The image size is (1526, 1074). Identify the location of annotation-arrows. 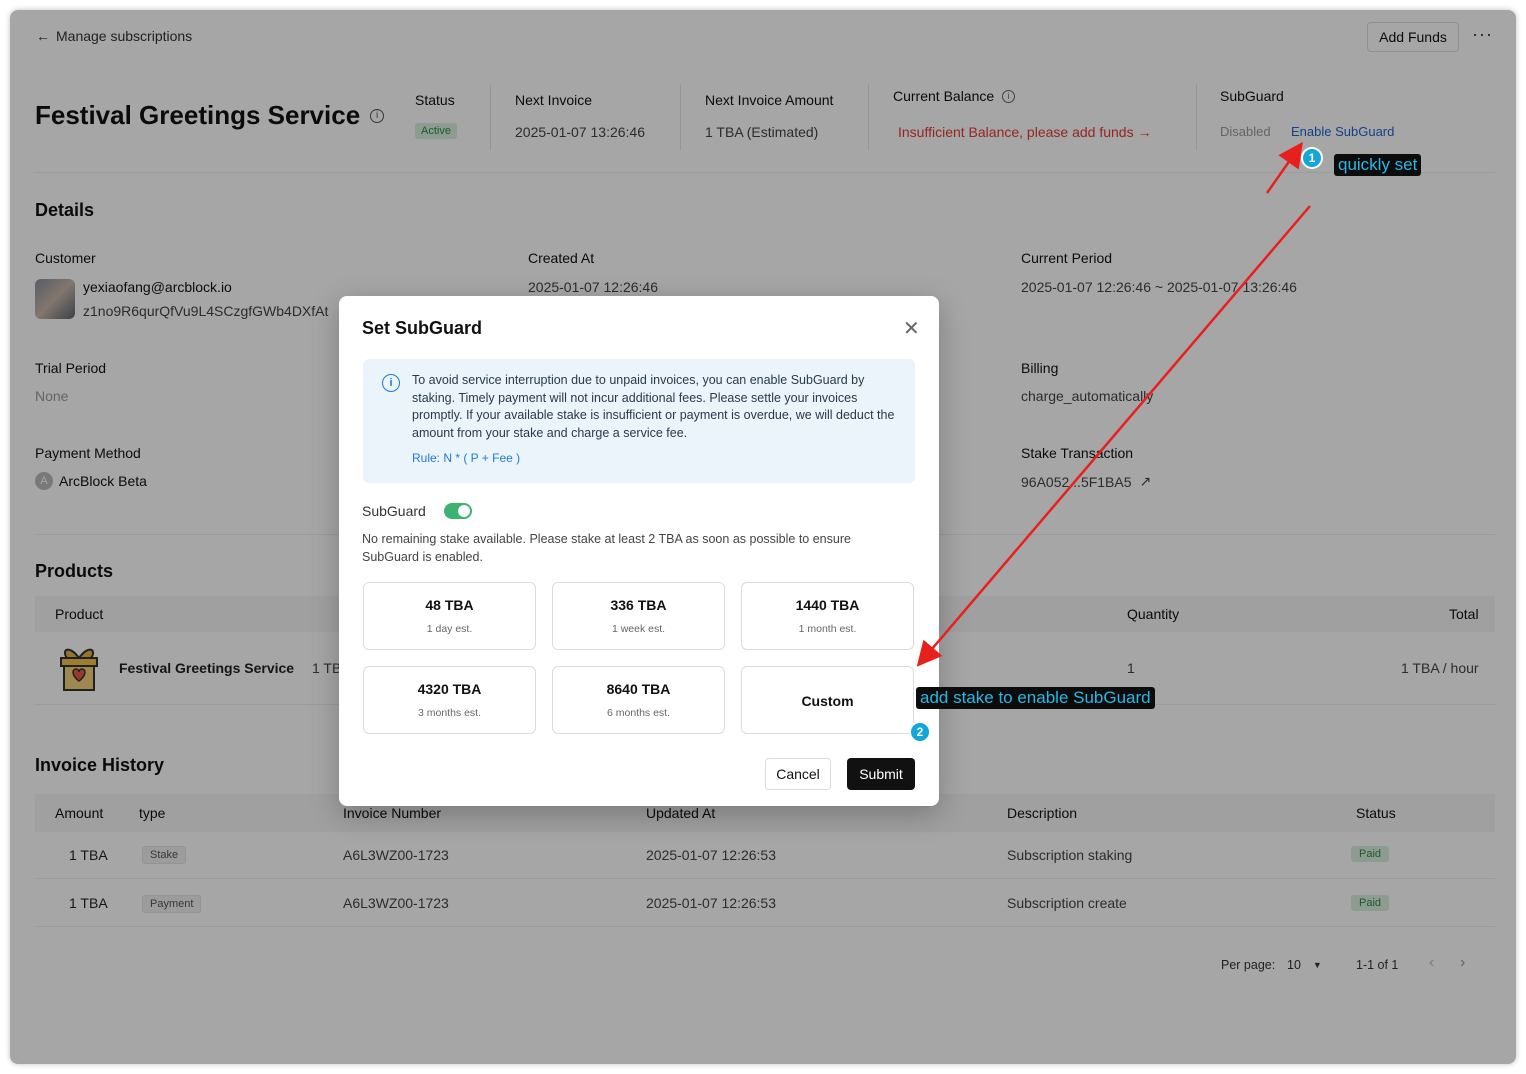
(1113, 404).